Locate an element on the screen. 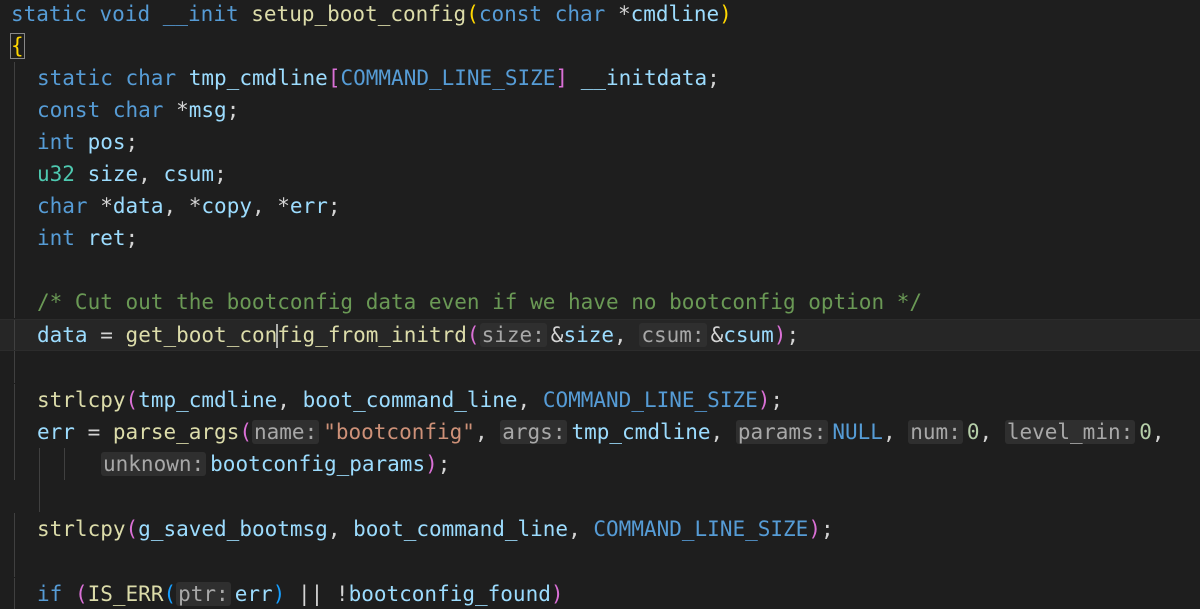 The width and height of the screenshot is (1200, 609). operator: * is located at coordinates (106, 206).